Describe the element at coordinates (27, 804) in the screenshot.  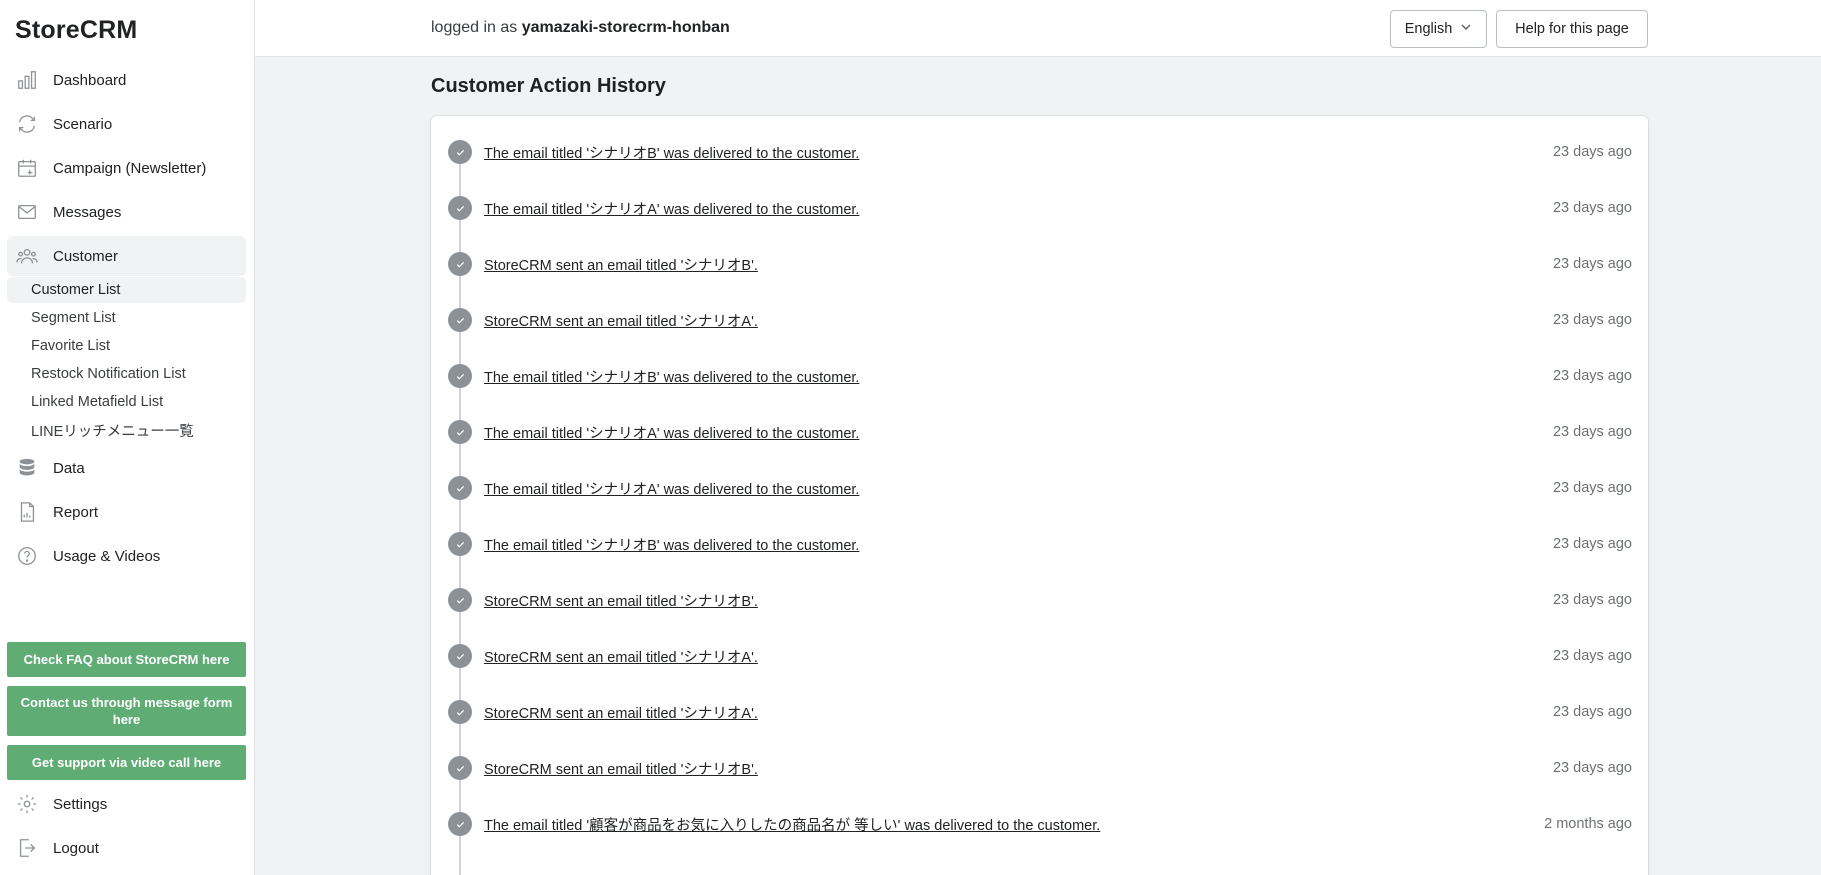
I see `gear-icon` at that location.